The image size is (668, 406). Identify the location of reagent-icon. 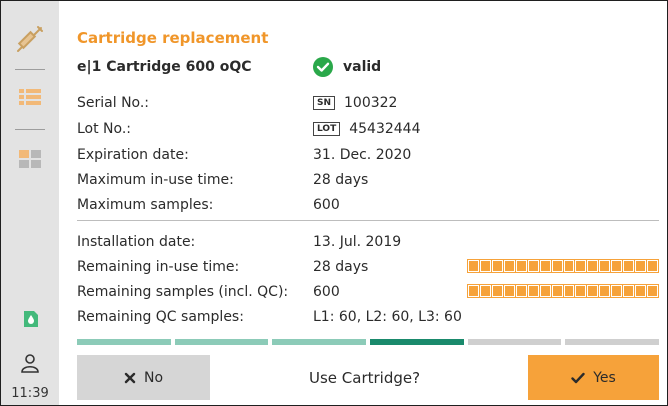
(30, 319).